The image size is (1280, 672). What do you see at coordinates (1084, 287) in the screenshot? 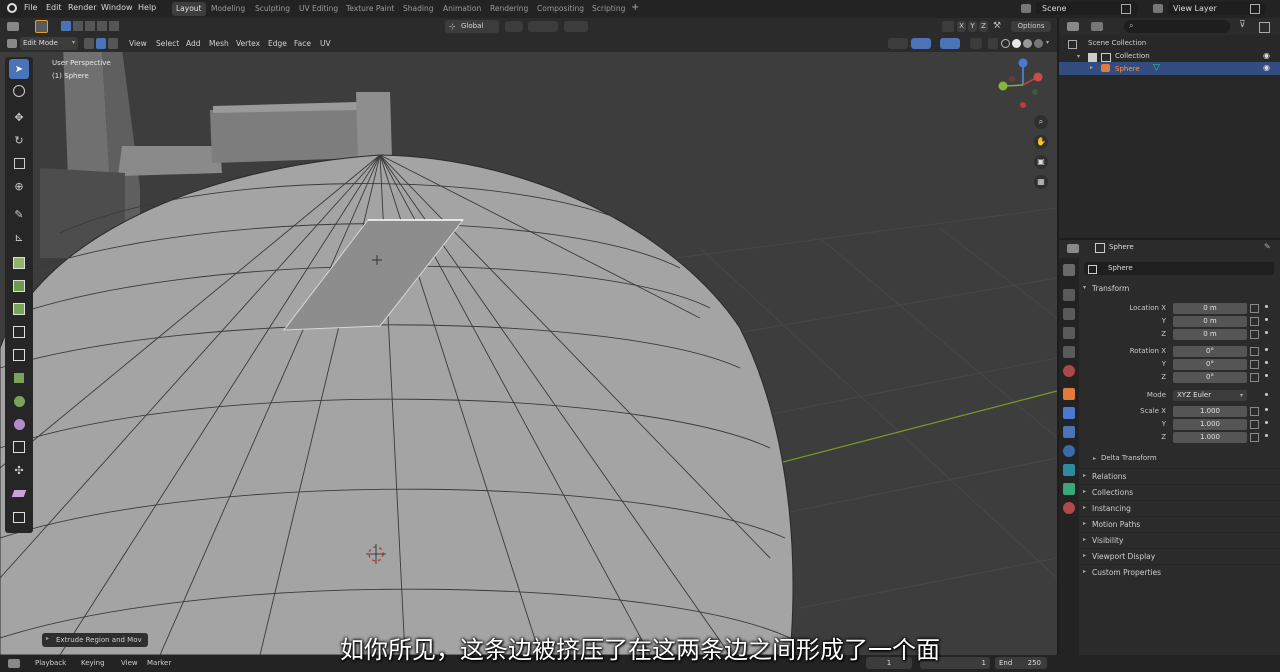
I see `collapse-arrow-icon: ▾` at bounding box center [1084, 287].